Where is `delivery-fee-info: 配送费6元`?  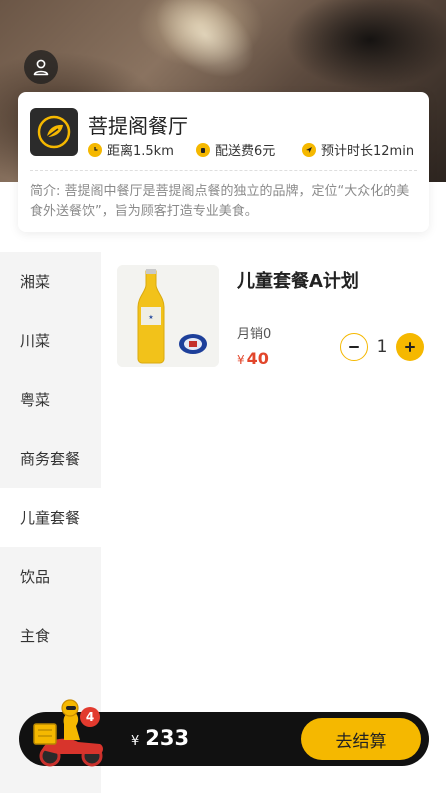 delivery-fee-info: 配送费6元 is located at coordinates (235, 149).